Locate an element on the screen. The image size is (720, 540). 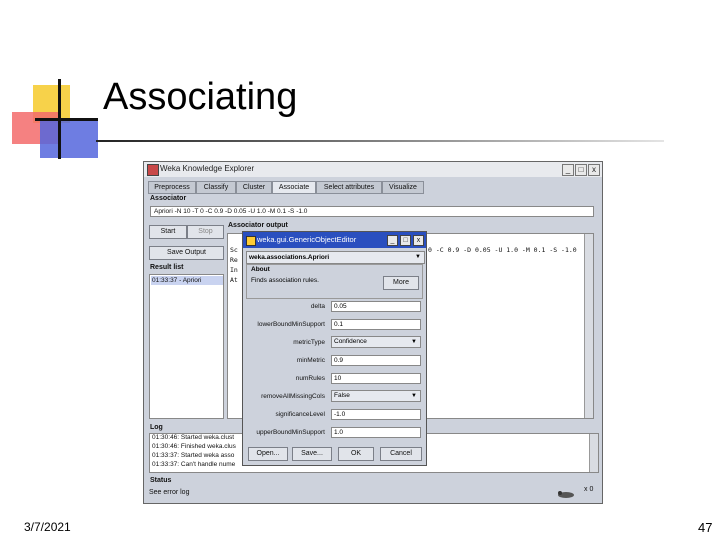
param-label-lowerboundminsupport: lowerBoundMinSupport is located at coordinates (291, 324).